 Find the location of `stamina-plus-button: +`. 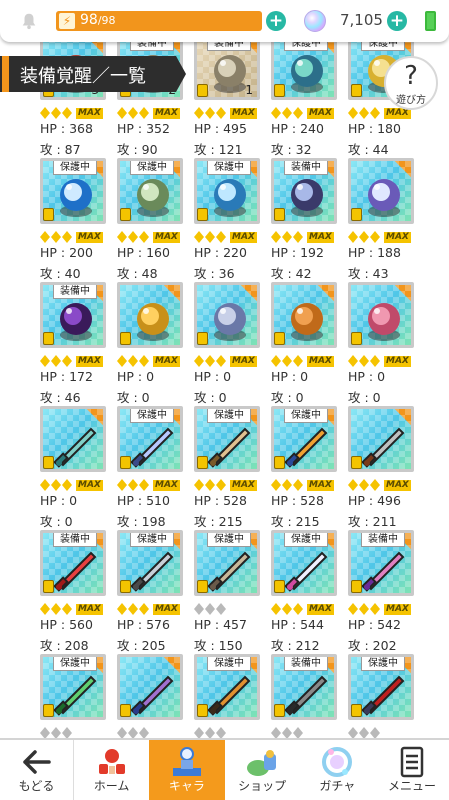

stamina-plus-button: + is located at coordinates (276, 21).